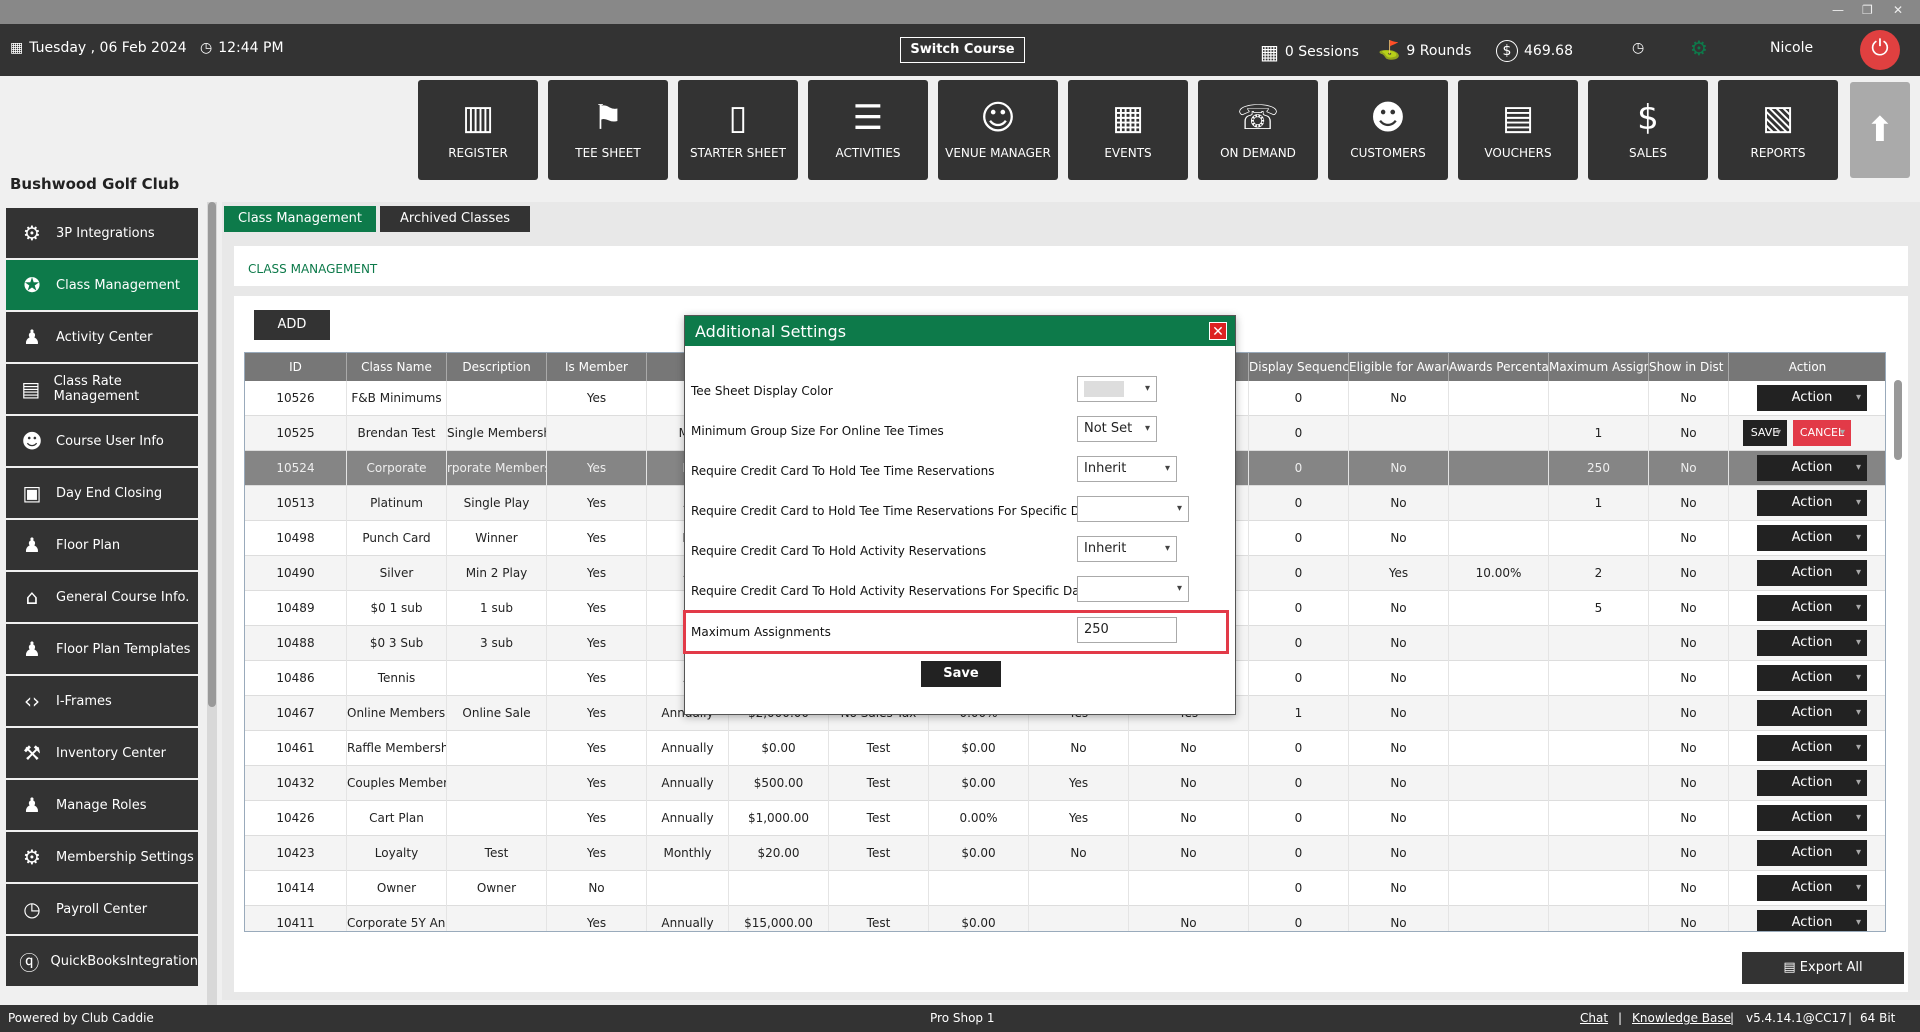  What do you see at coordinates (1898, 420) in the screenshot?
I see `table-scrollbar` at bounding box center [1898, 420].